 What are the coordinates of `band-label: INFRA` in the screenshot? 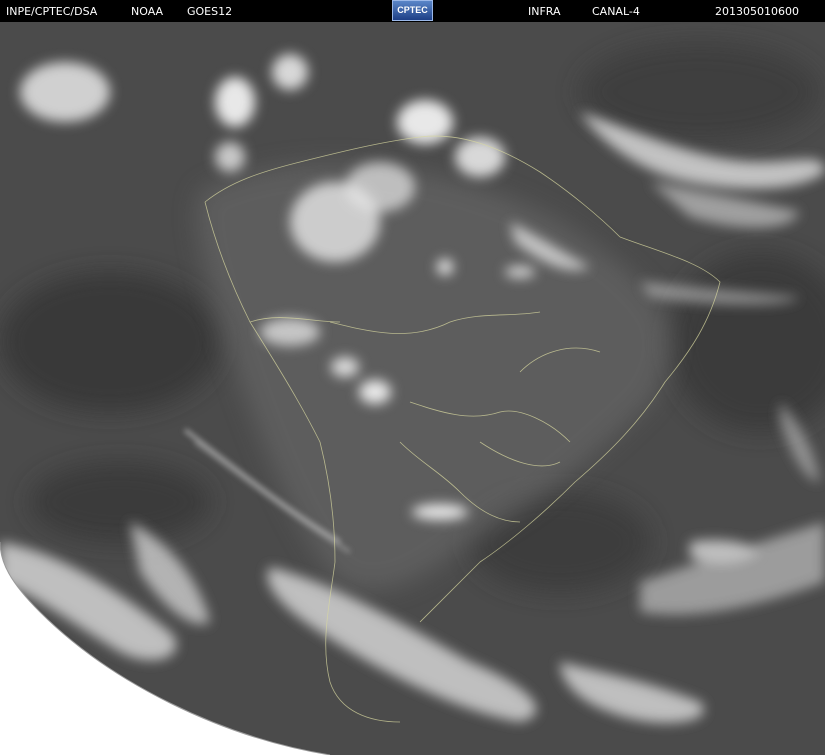 It's located at (544, 11).